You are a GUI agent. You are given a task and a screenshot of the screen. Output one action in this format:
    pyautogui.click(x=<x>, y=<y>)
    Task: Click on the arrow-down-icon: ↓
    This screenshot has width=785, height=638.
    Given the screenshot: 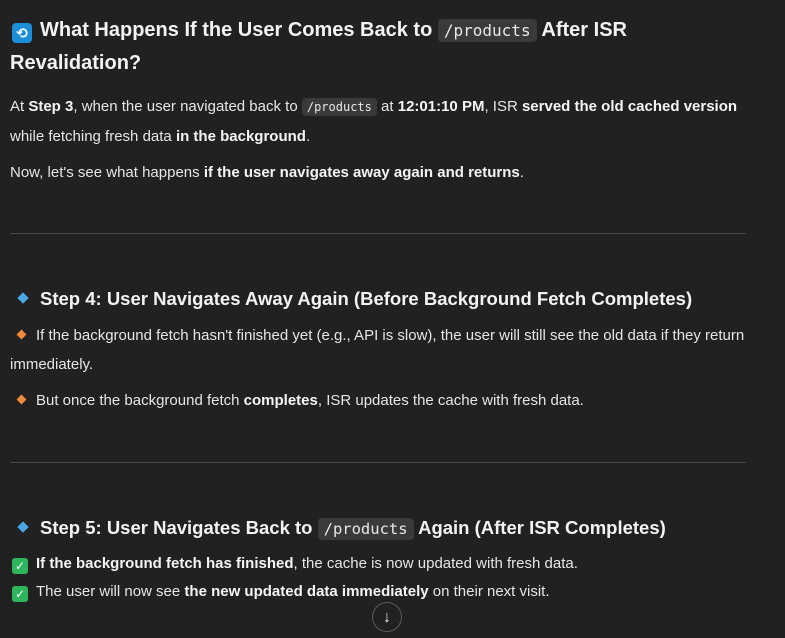 What is the action you would take?
    pyautogui.click(x=387, y=617)
    